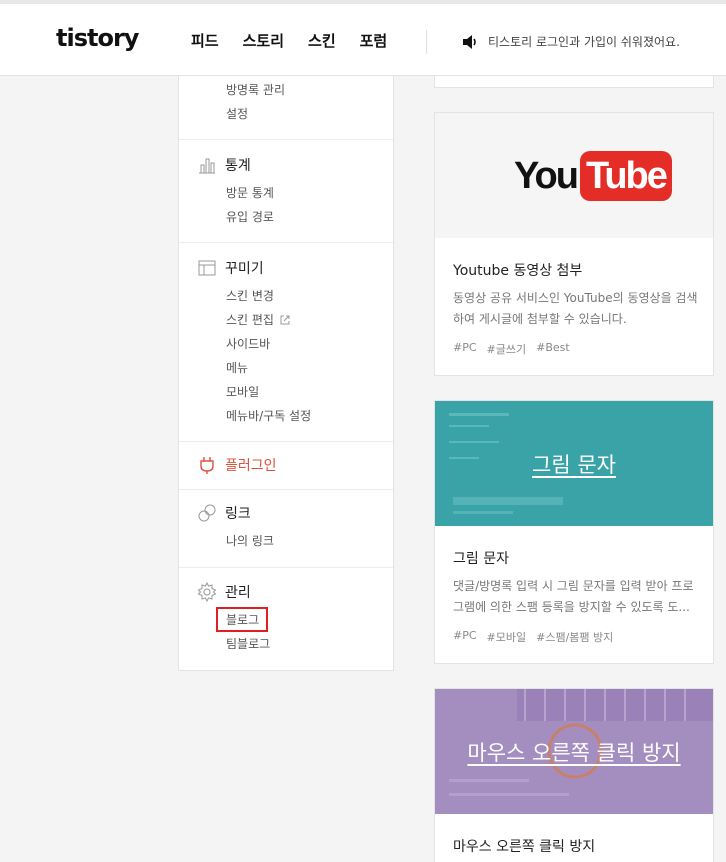 Image resolution: width=726 pixels, height=862 pixels. I want to click on card-title: 마우스 오른쪽 클릭 방지, so click(524, 847).